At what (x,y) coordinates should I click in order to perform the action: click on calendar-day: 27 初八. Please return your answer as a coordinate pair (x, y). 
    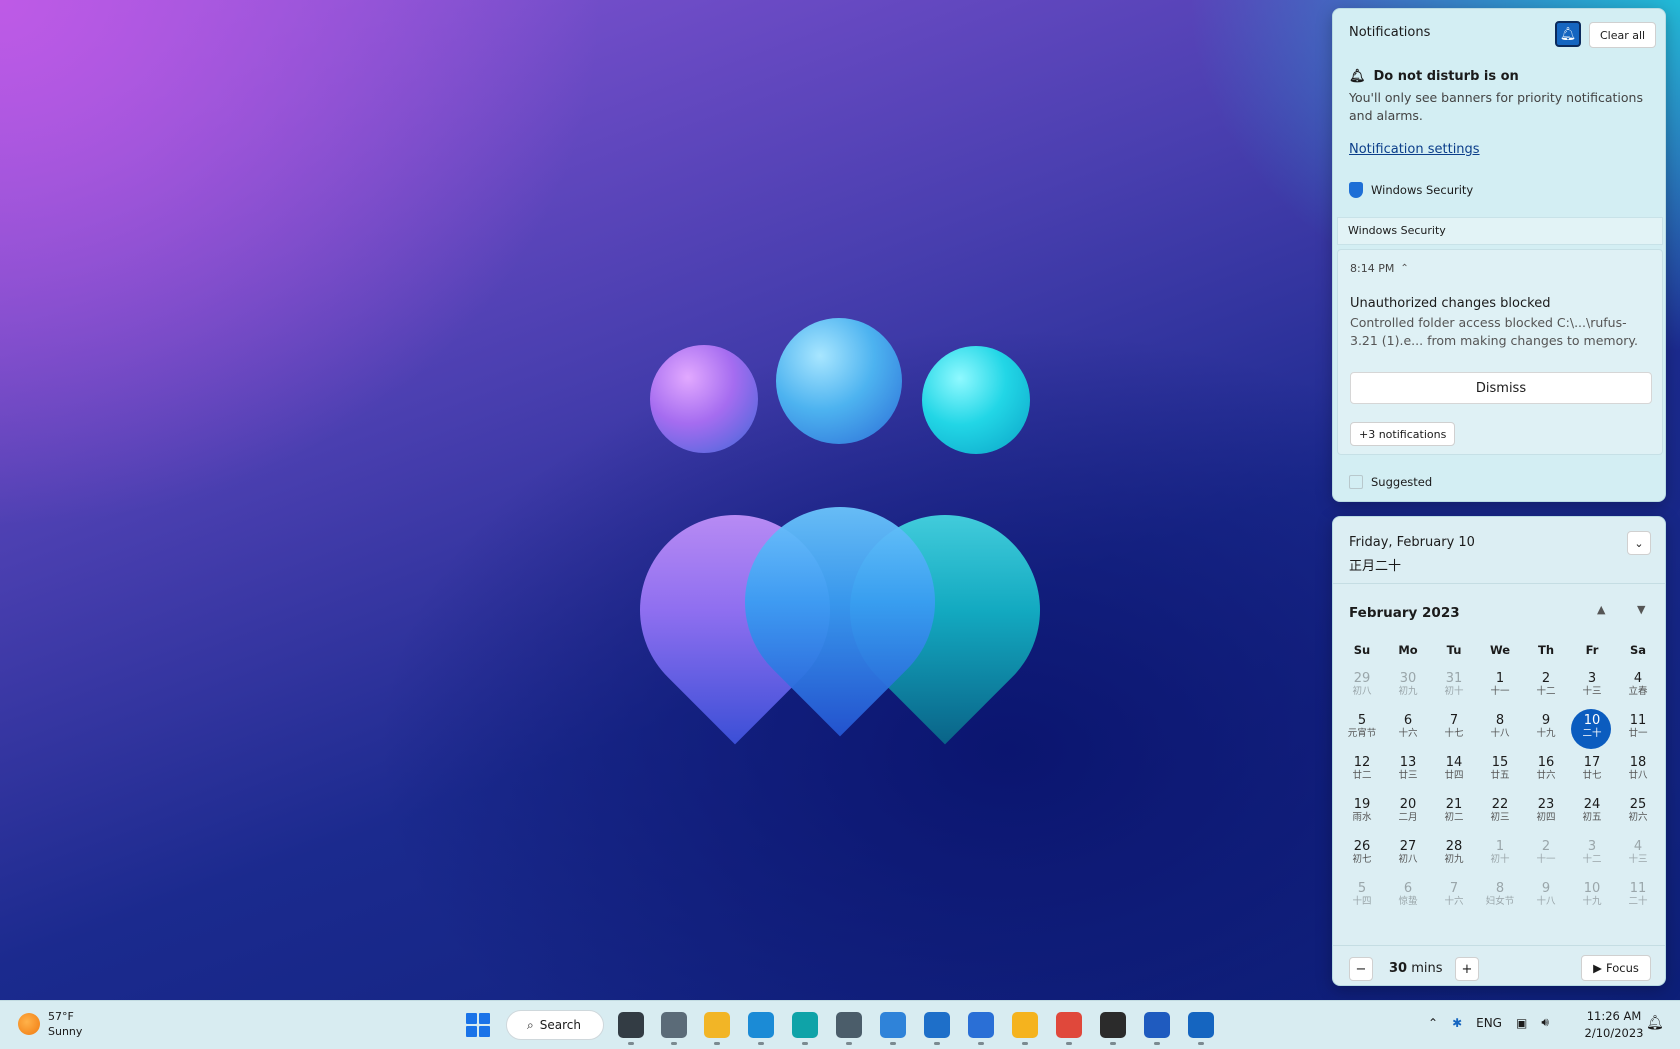
    Looking at the image, I should click on (1408, 856).